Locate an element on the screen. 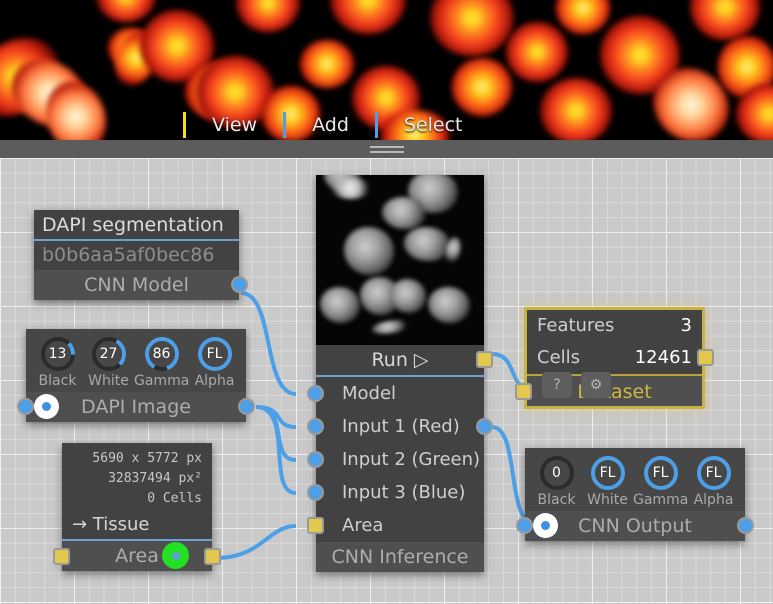 This screenshot has width=773, height=604. cnn-output-title: CNN Output is located at coordinates (635, 526).